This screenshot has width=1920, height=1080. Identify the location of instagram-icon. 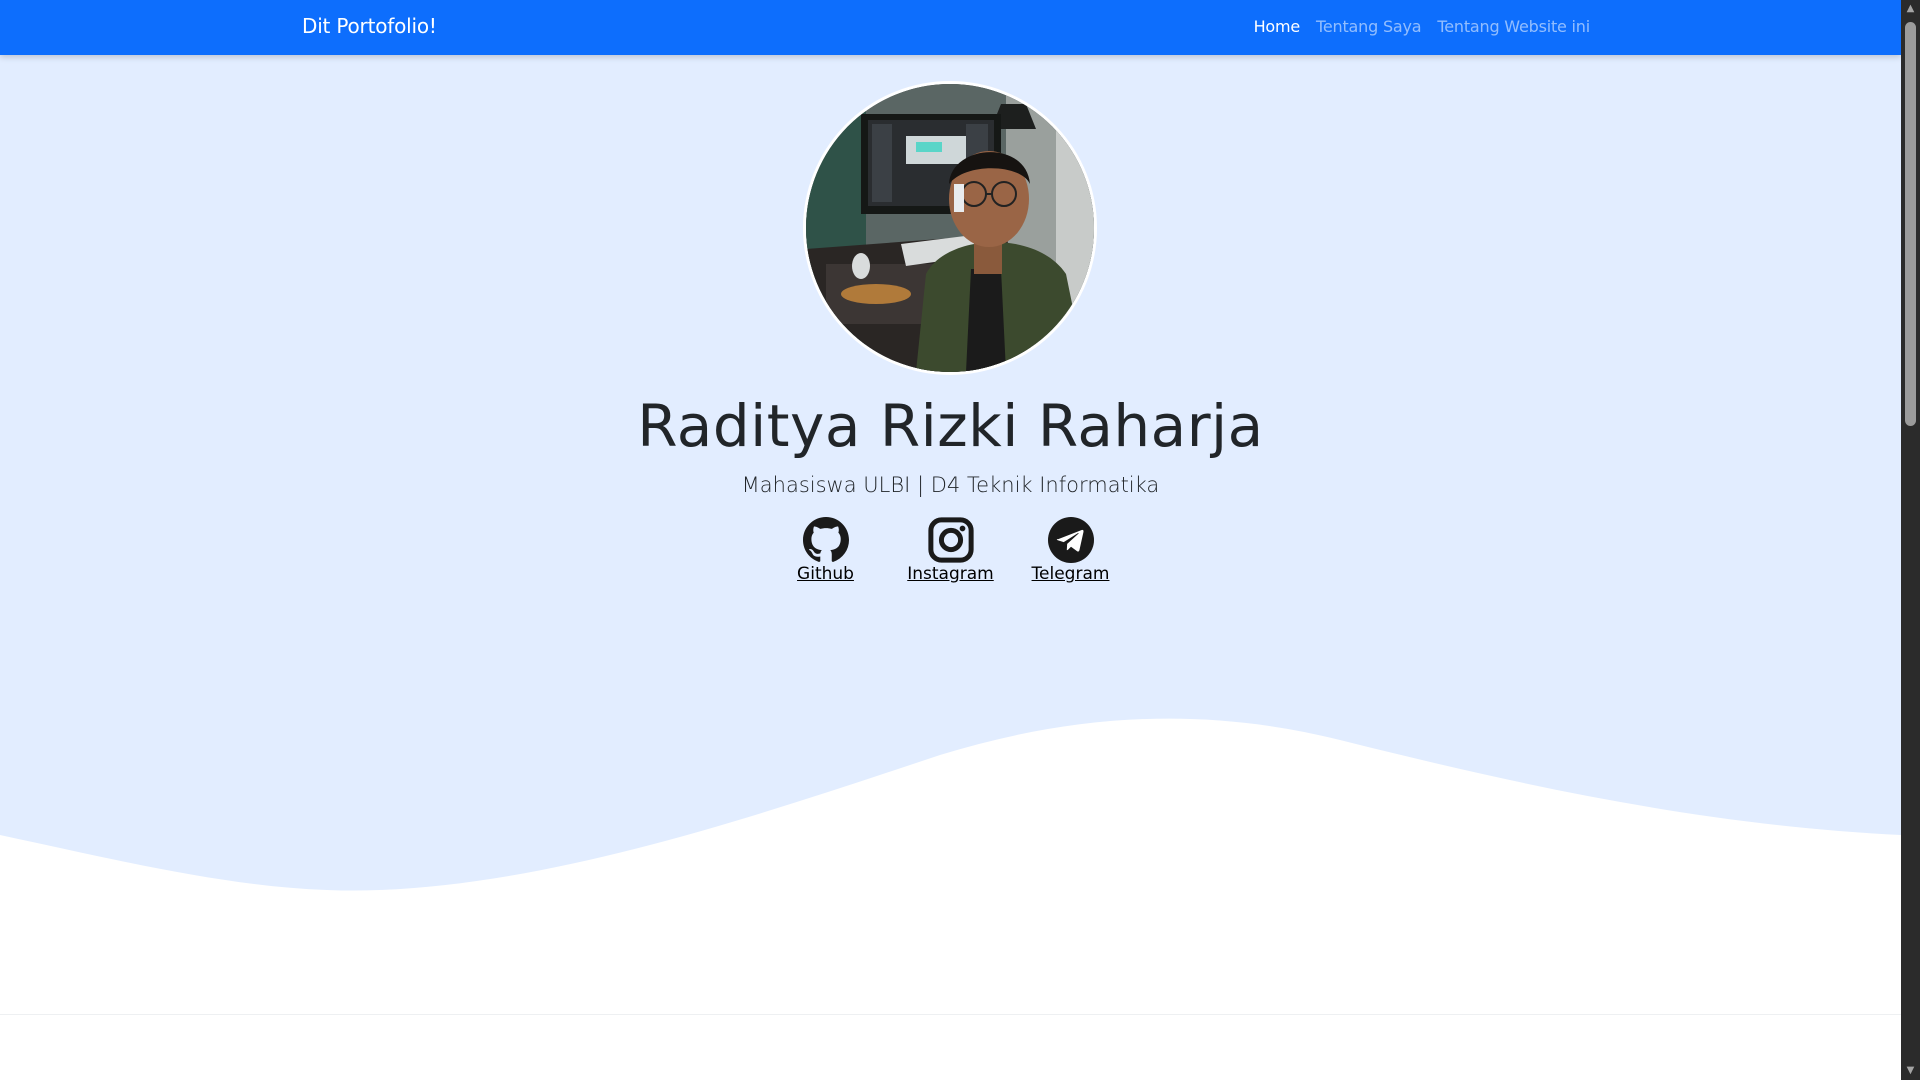
(950, 540).